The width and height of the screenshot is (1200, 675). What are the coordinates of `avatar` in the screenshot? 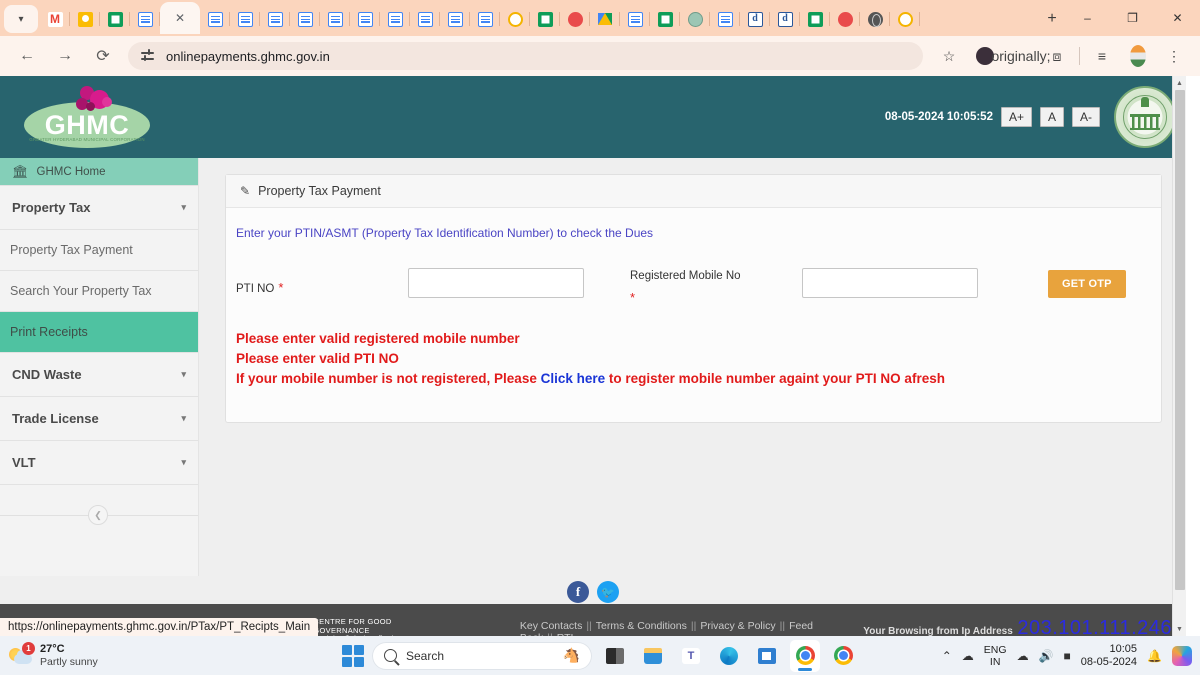 It's located at (1138, 56).